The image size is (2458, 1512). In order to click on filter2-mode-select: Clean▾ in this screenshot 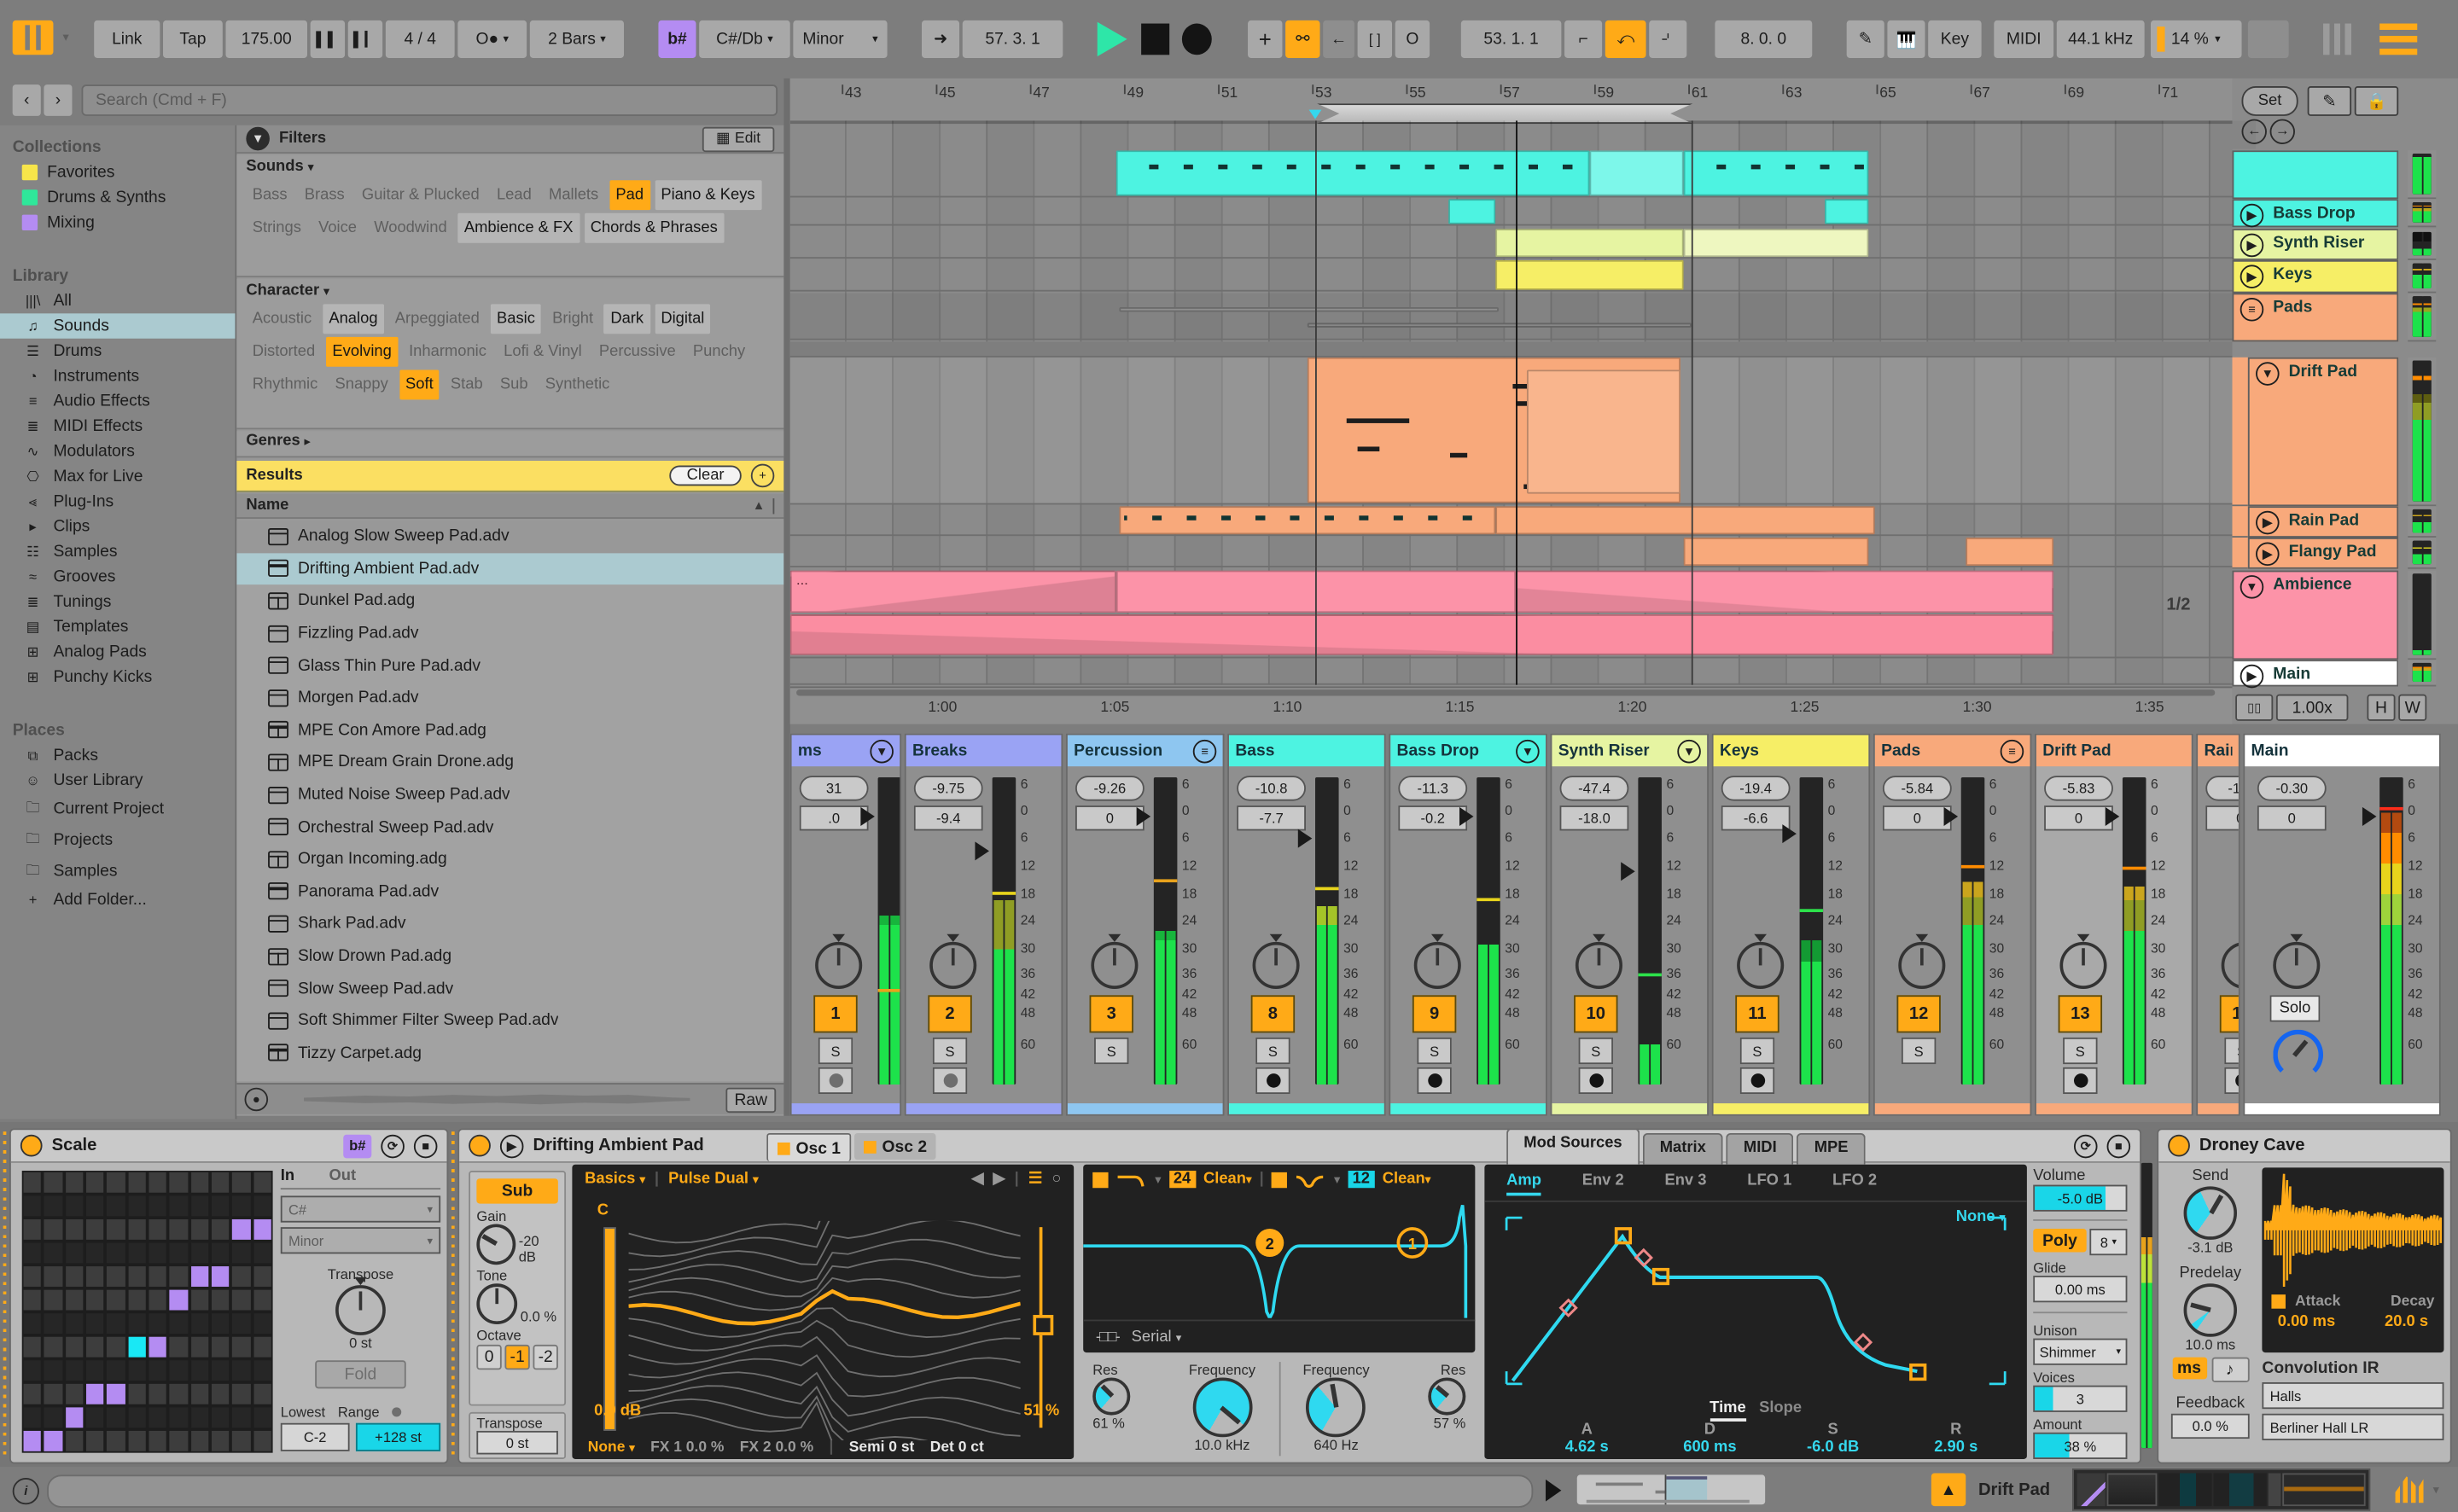, I will do `click(1406, 1179)`.